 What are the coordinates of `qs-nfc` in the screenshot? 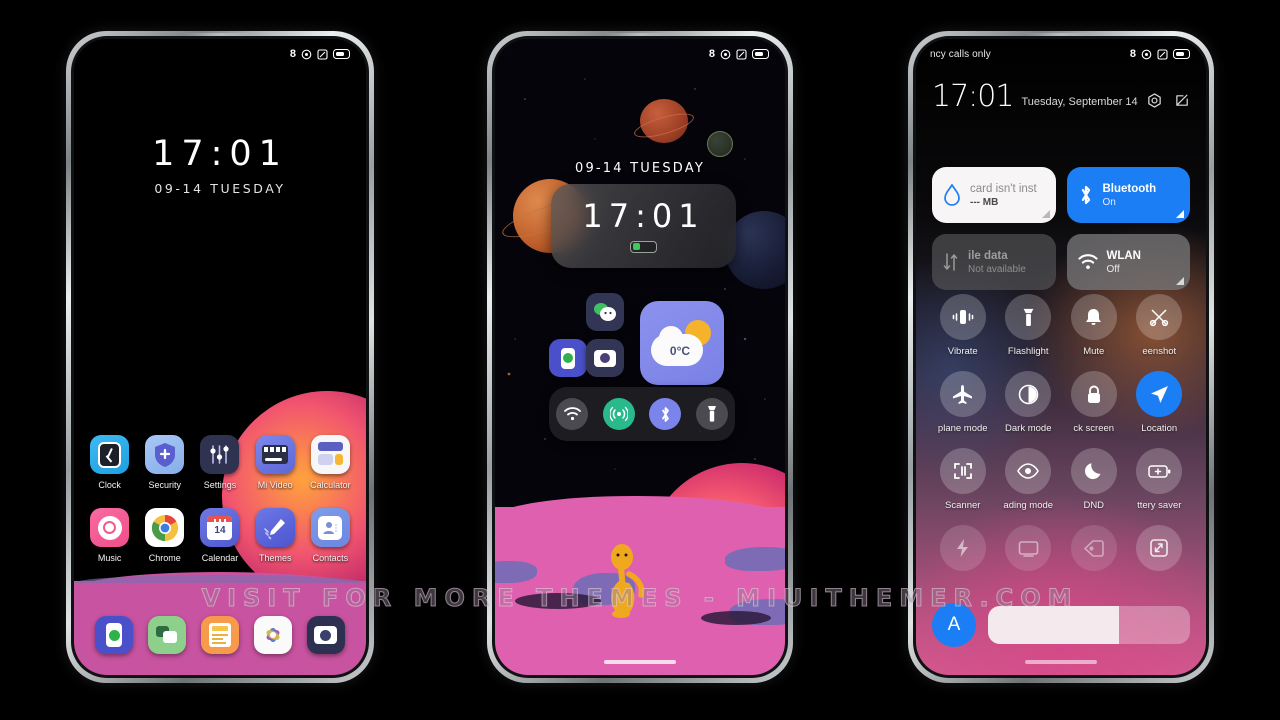 It's located at (1094, 551).